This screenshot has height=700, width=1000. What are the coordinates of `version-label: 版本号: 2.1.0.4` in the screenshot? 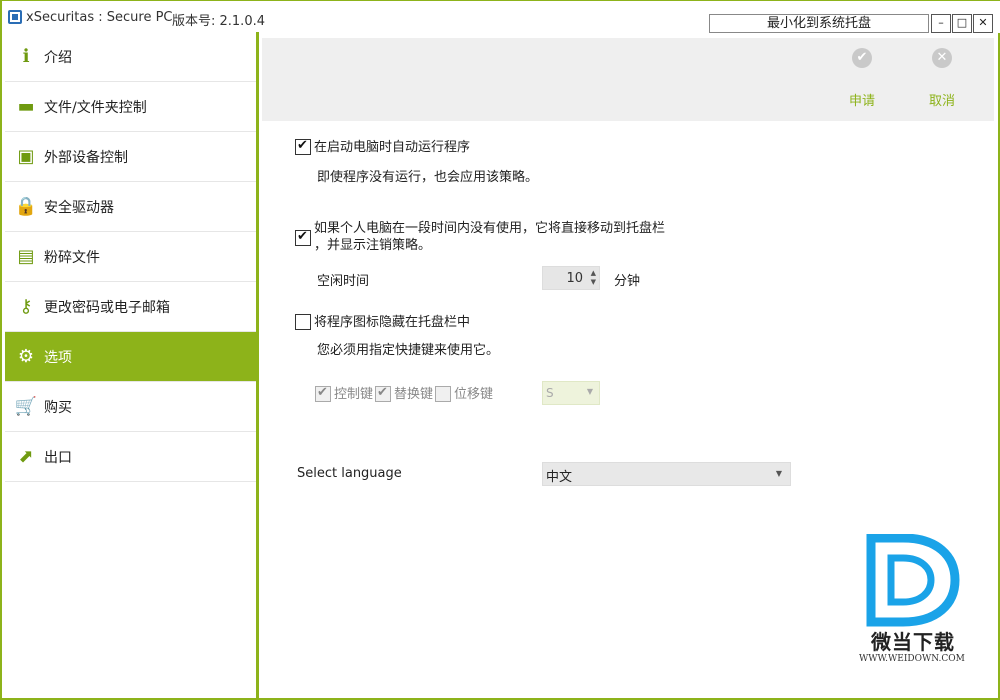 It's located at (218, 21).